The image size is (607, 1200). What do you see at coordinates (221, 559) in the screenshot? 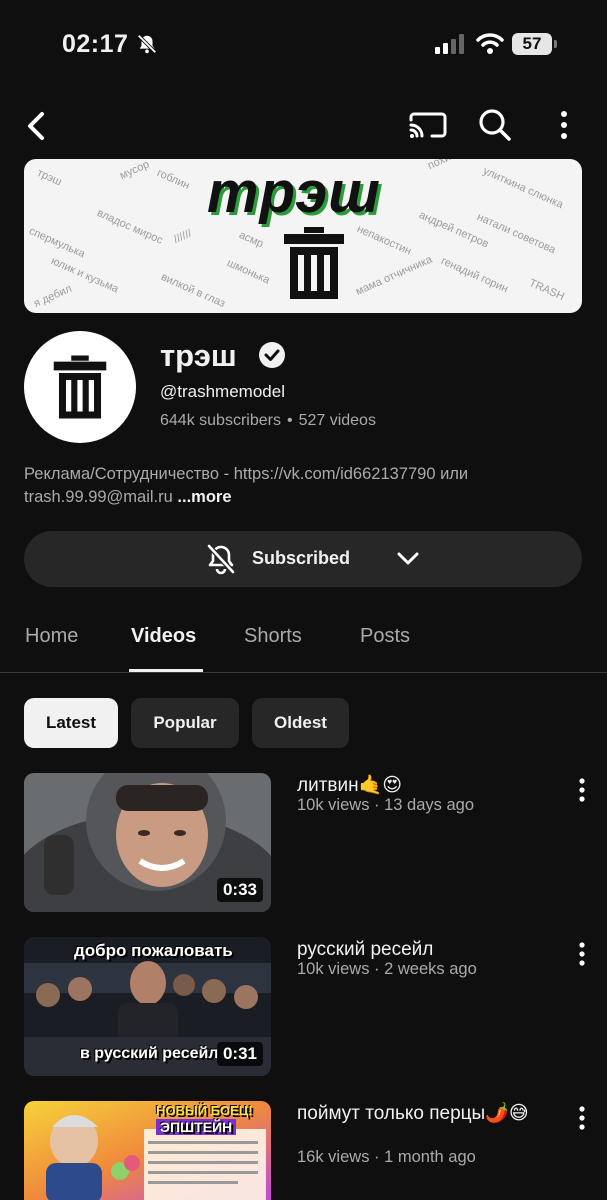
I see `notification-off-icon` at bounding box center [221, 559].